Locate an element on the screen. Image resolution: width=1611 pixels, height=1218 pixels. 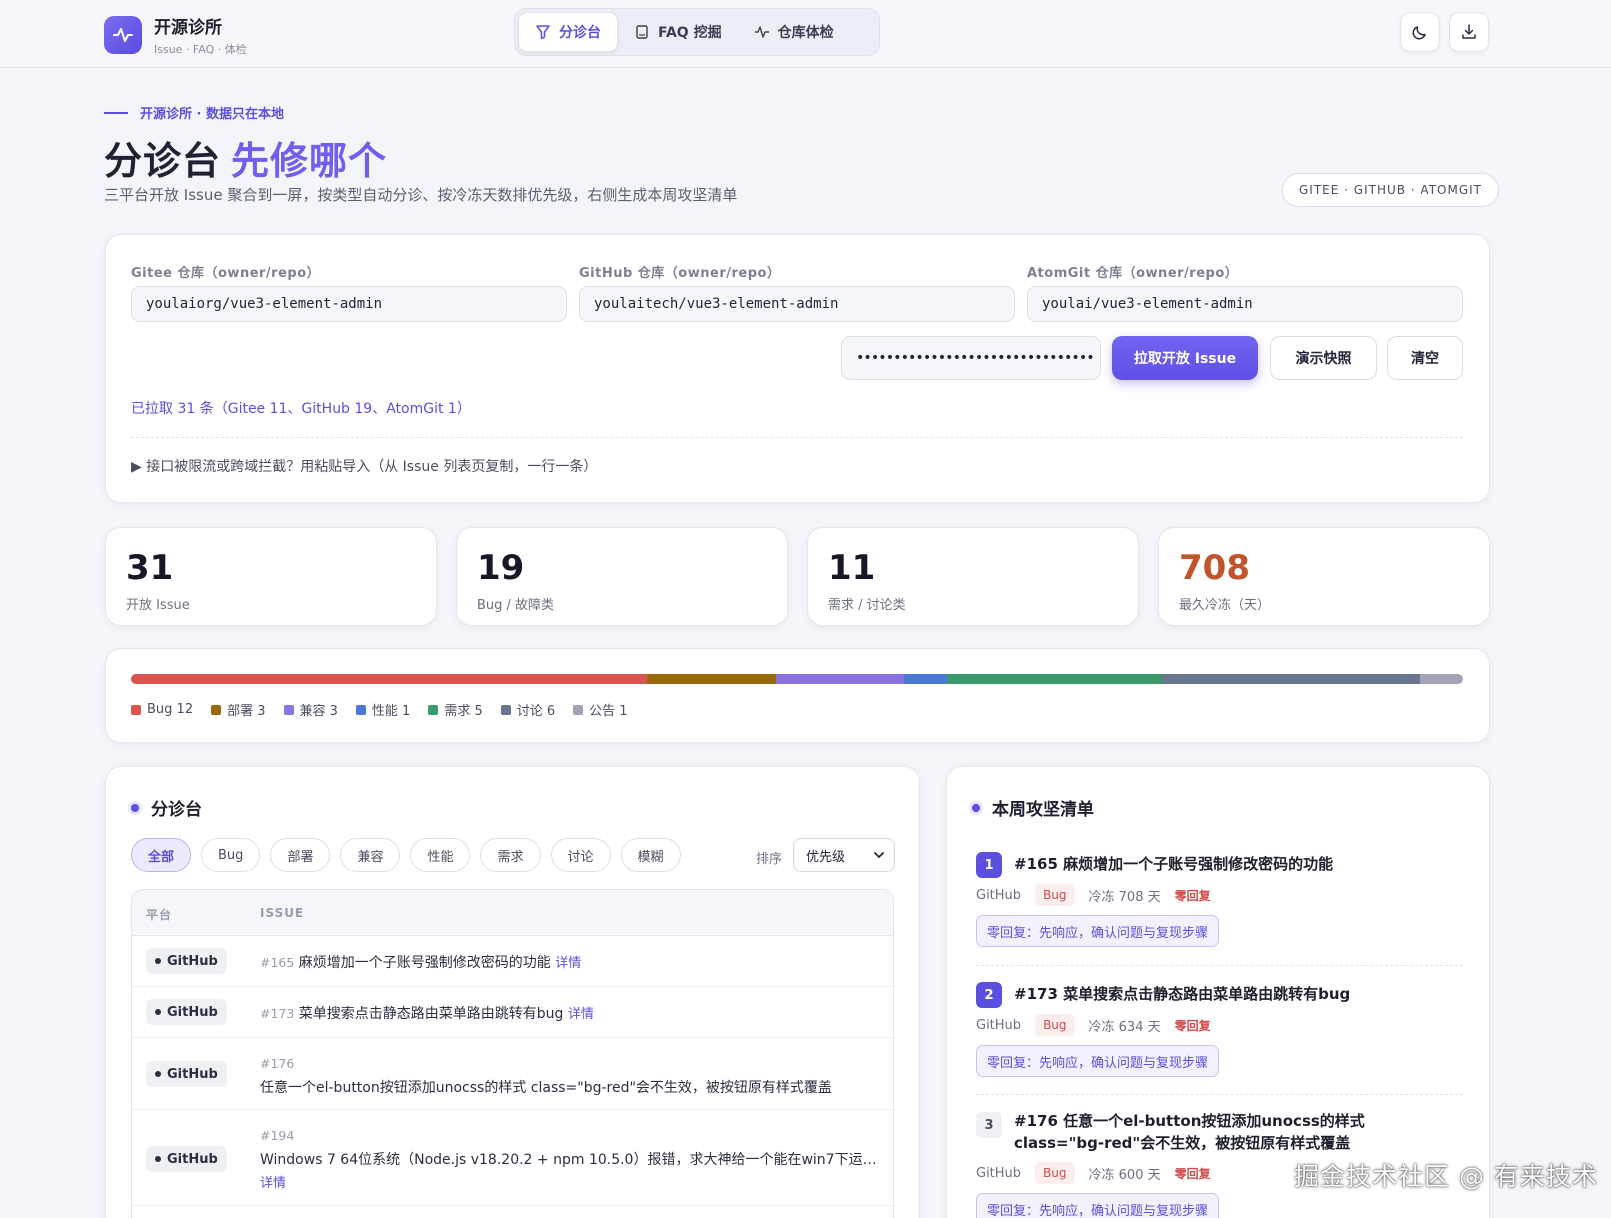
plan-item-meta: GitHub Bug 冷冻 634 天 零回复 is located at coordinates (1093, 1025).